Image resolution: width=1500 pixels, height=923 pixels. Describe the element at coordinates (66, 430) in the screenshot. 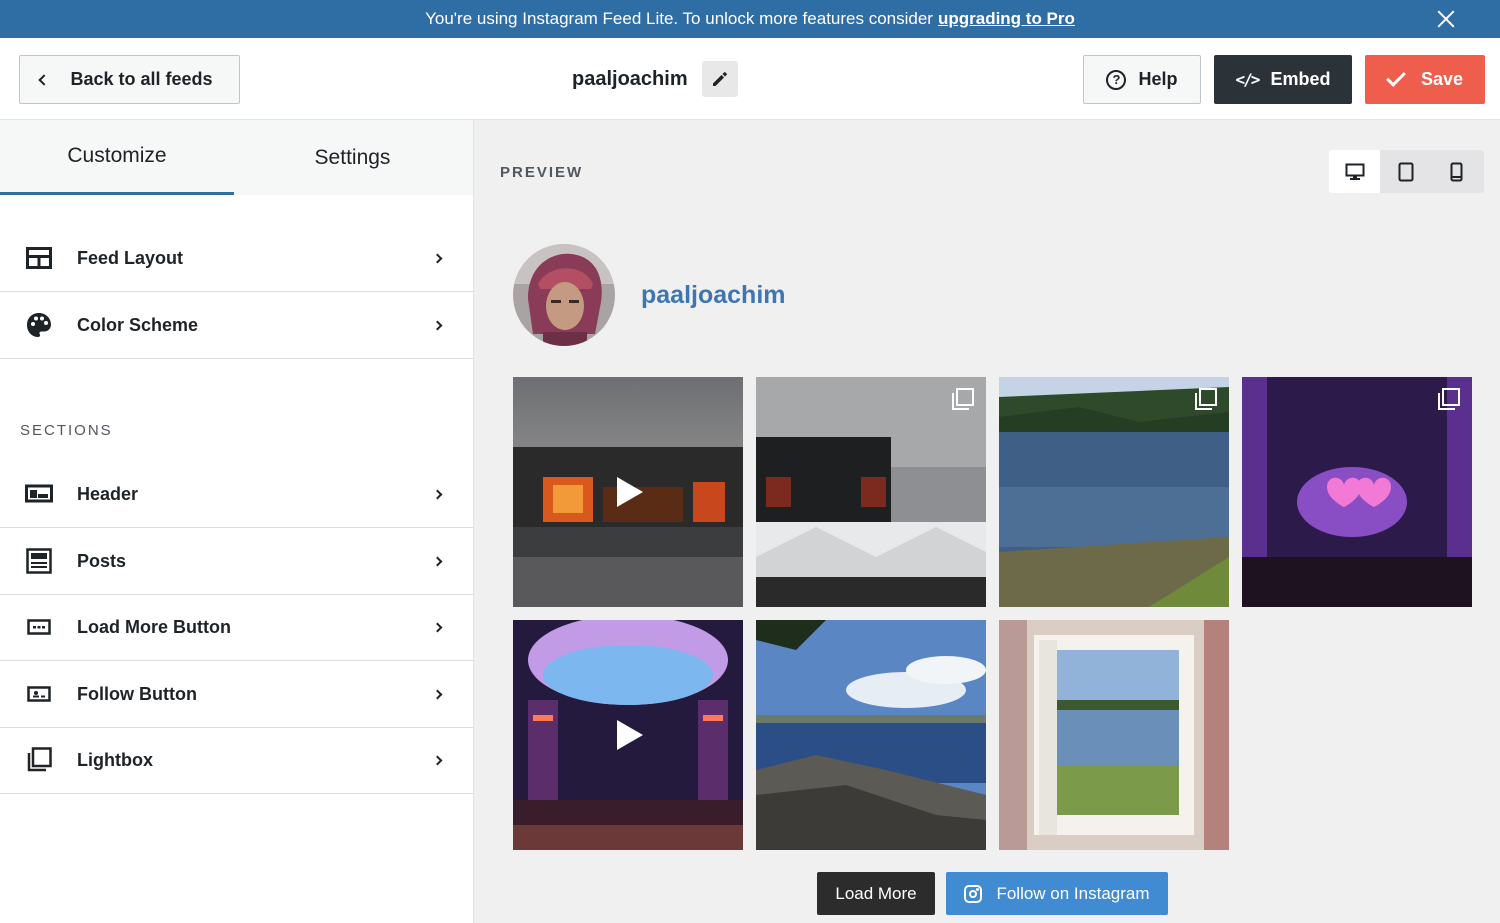

I see `sections-heading: SECTIONS` at that location.